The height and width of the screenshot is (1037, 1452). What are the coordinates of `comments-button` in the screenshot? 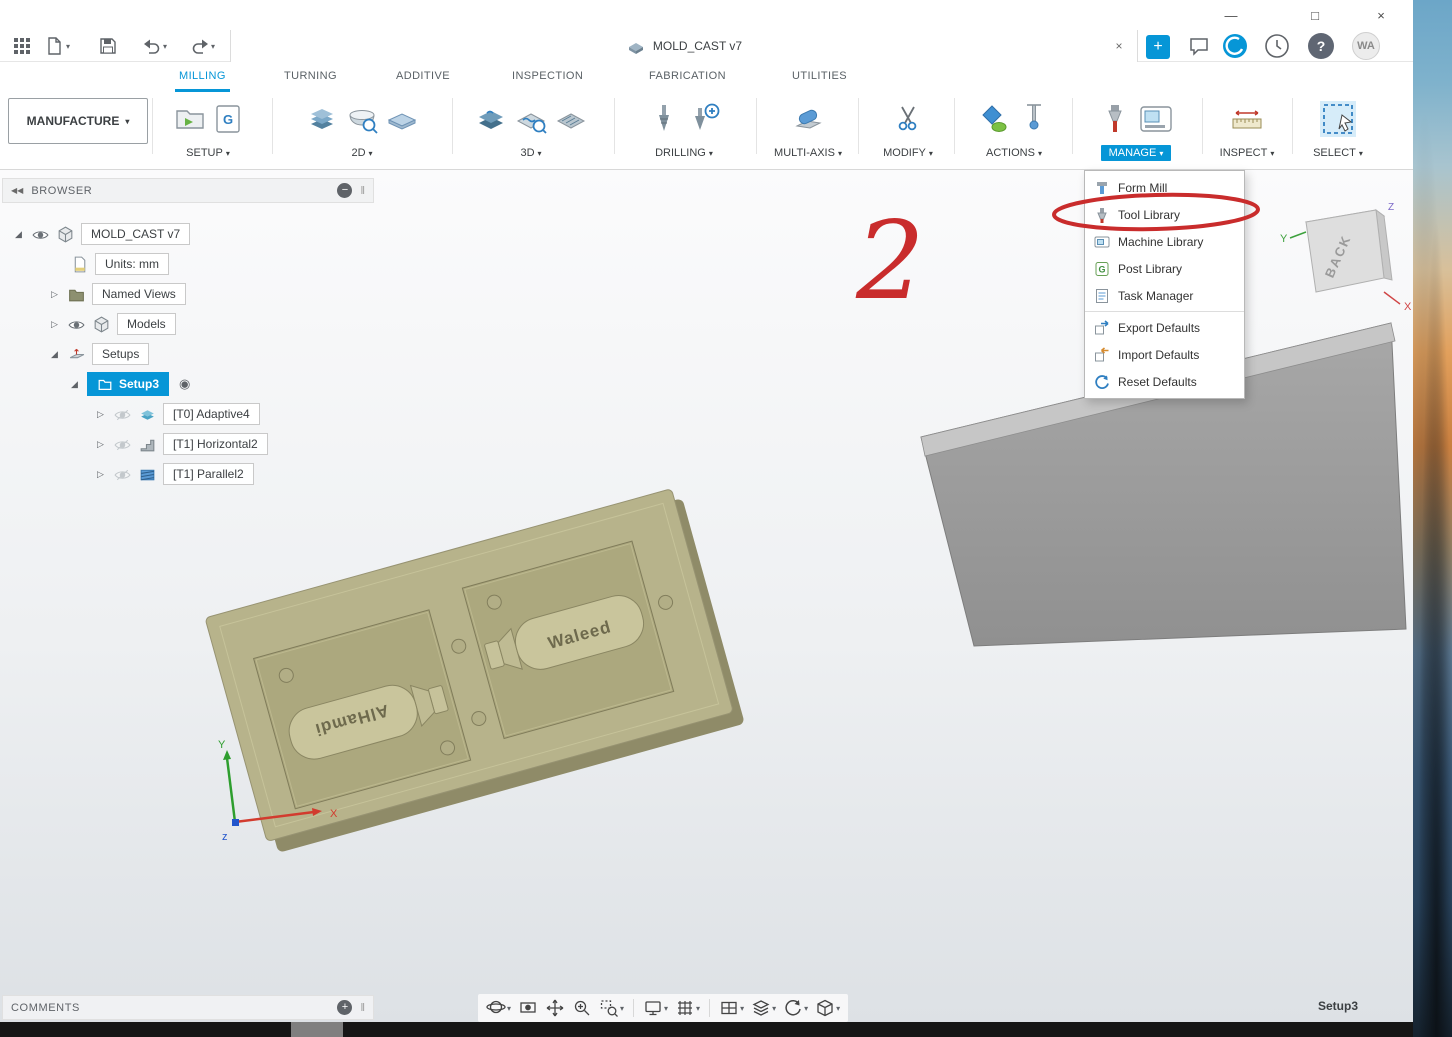 It's located at (1199, 46).